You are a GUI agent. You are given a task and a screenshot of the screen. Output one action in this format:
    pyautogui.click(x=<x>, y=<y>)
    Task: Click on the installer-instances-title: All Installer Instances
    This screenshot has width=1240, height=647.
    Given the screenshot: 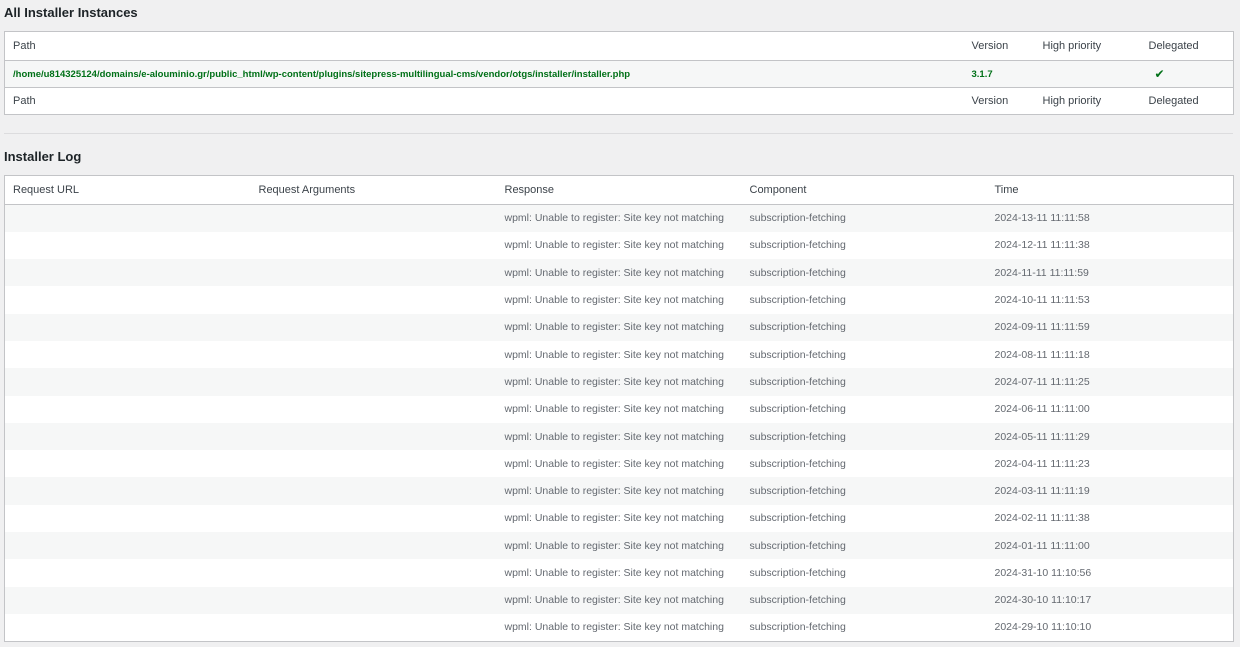 What is the action you would take?
    pyautogui.click(x=71, y=12)
    